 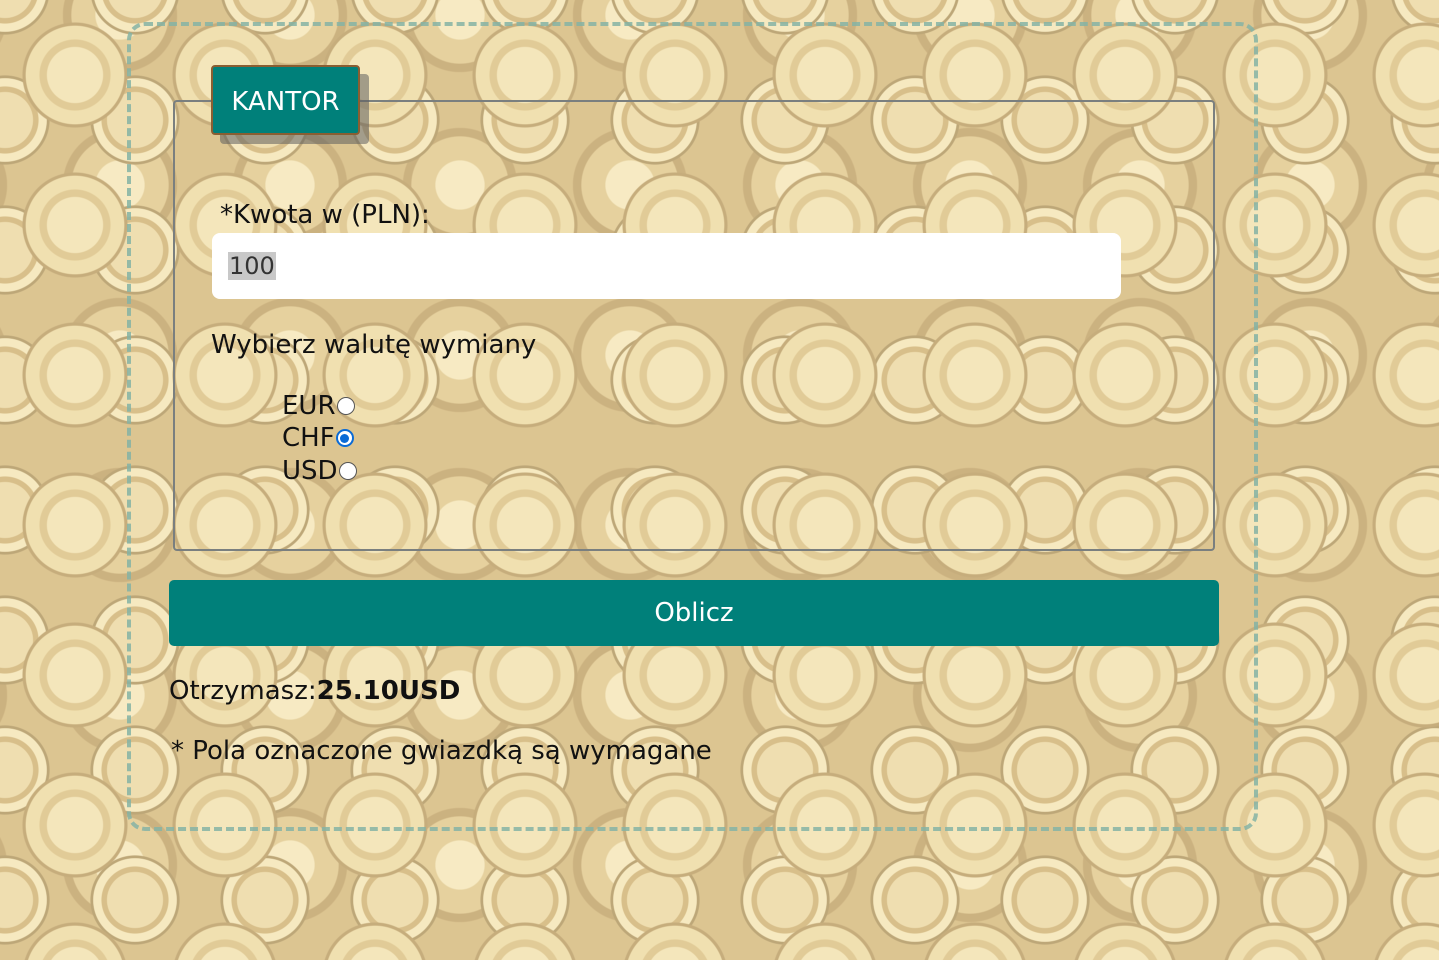 I want to click on result-text: Otrzymasz:25.10USD, so click(x=314, y=691).